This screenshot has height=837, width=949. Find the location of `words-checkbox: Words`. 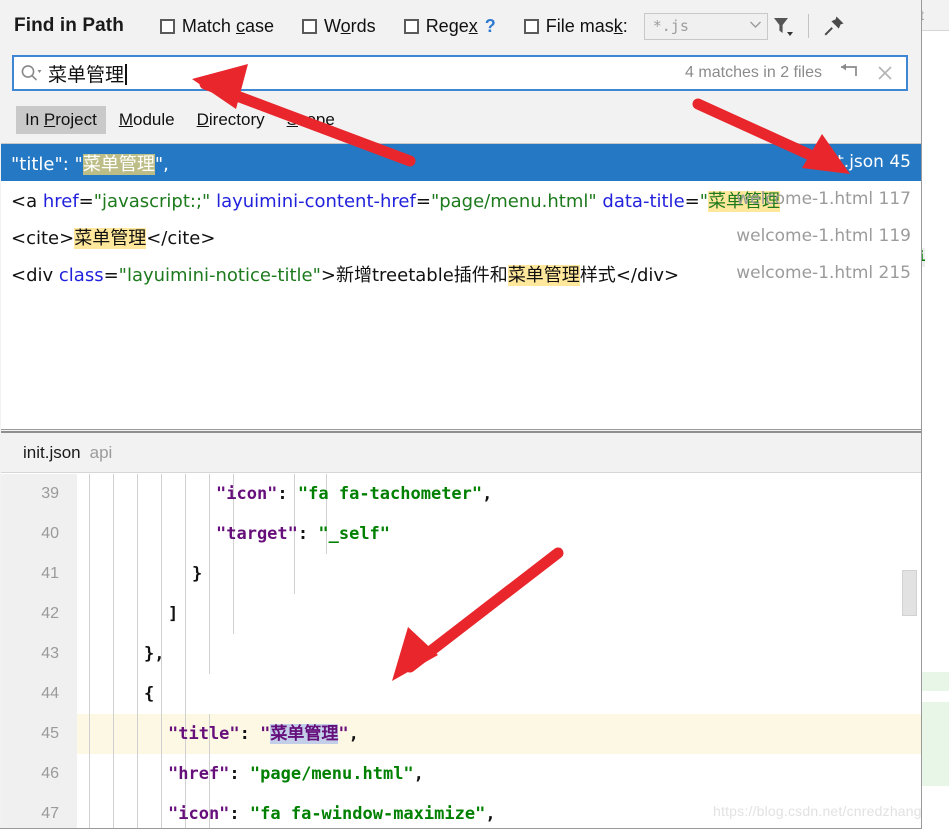

words-checkbox: Words is located at coordinates (338, 26).